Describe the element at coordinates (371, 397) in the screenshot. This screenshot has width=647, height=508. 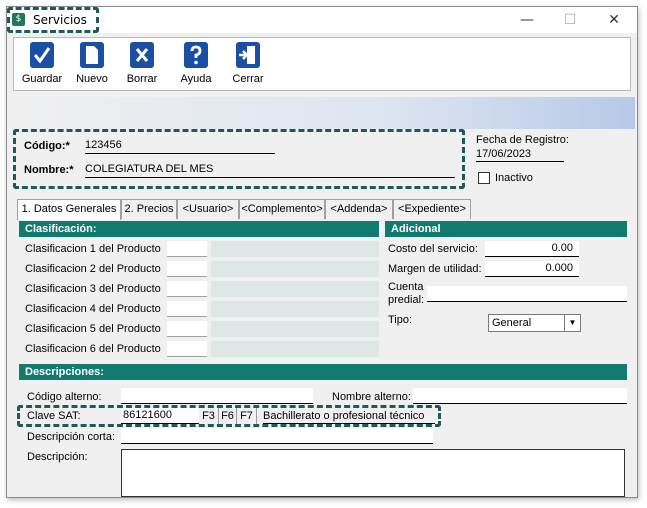
I see `nombre-alterno-label: Nombre alterno:` at that location.